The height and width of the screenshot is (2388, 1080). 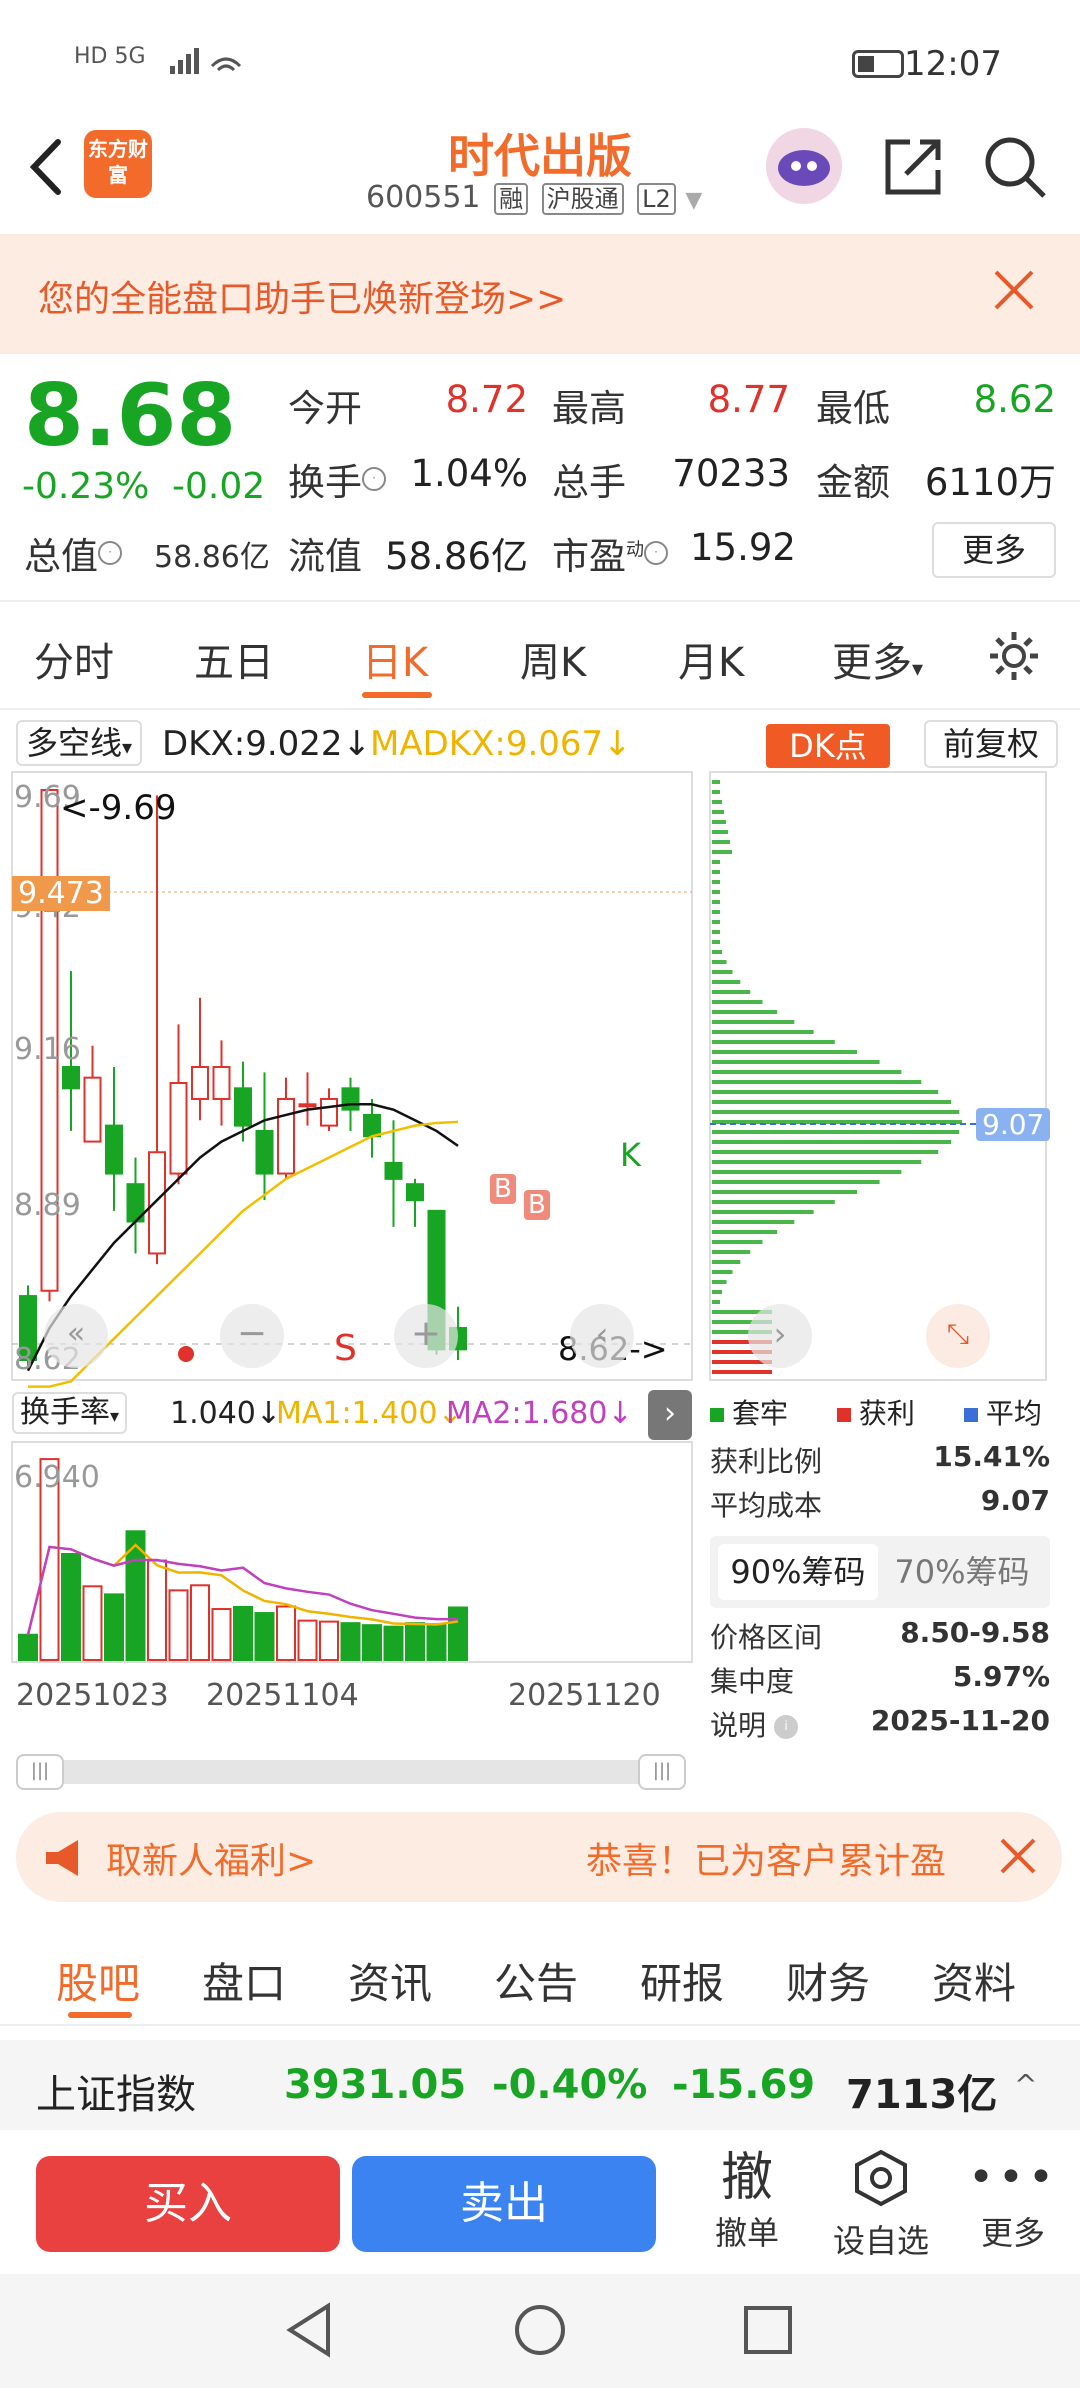 What do you see at coordinates (1015, 167) in the screenshot?
I see `search-icon` at bounding box center [1015, 167].